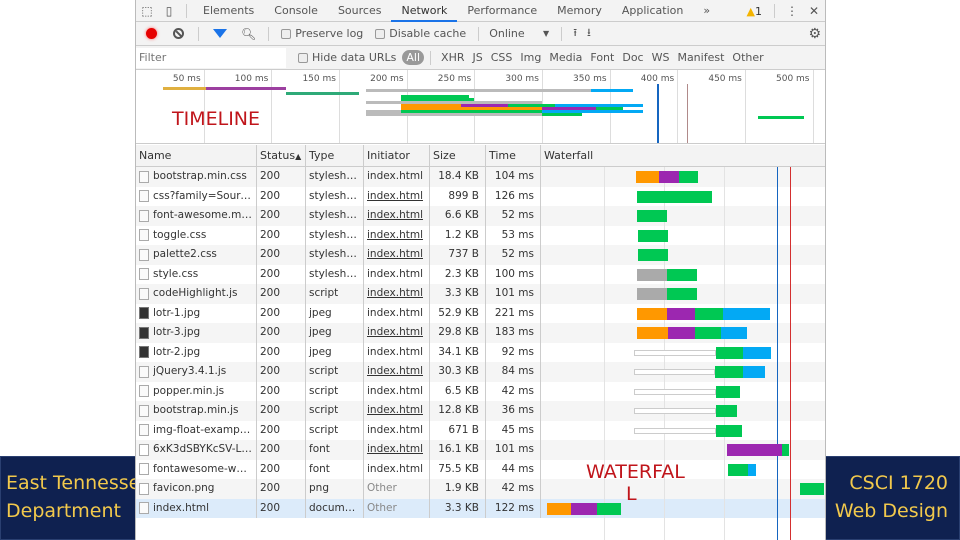 The height and width of the screenshot is (540, 960). Describe the element at coordinates (502, 11) in the screenshot. I see `tab-performance: Performance` at that location.